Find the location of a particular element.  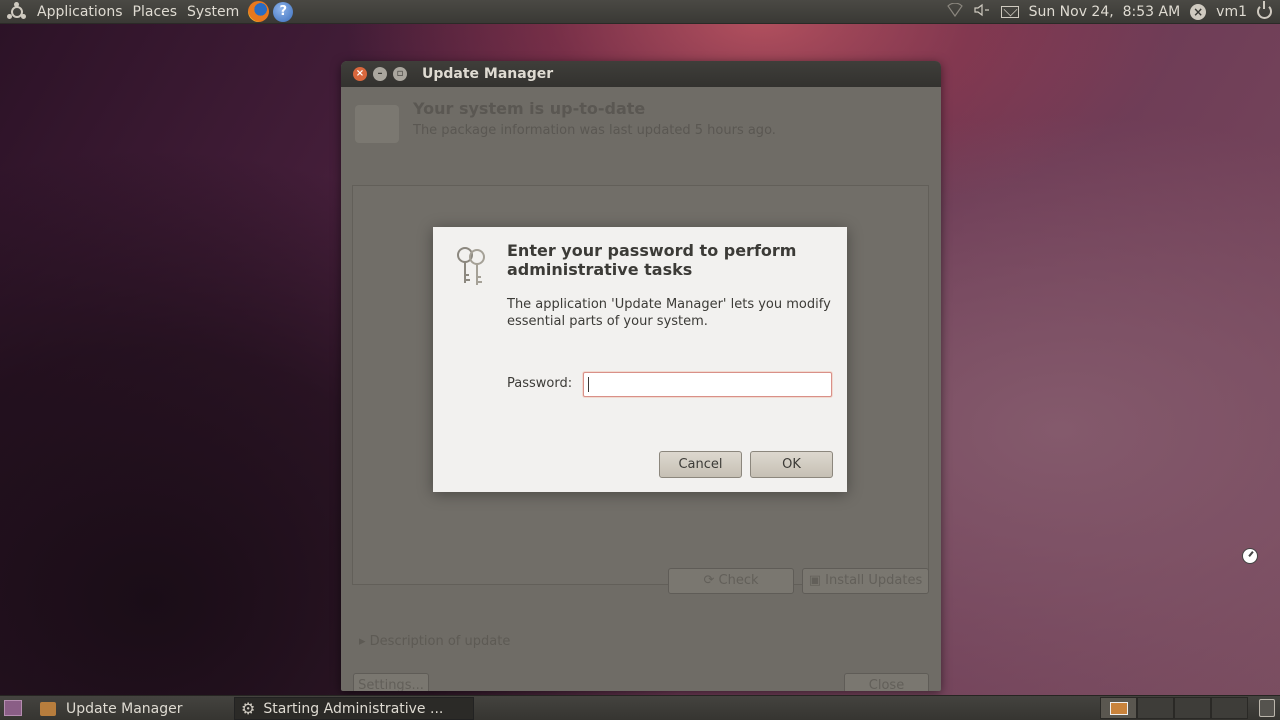

ok-button: OK is located at coordinates (791, 464).